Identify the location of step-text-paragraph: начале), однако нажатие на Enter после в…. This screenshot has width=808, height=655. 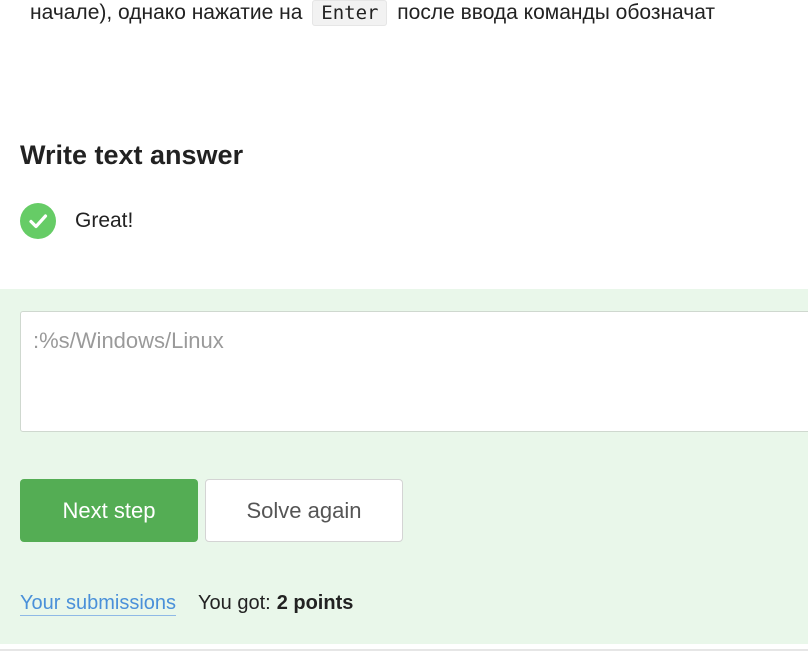
(372, 14).